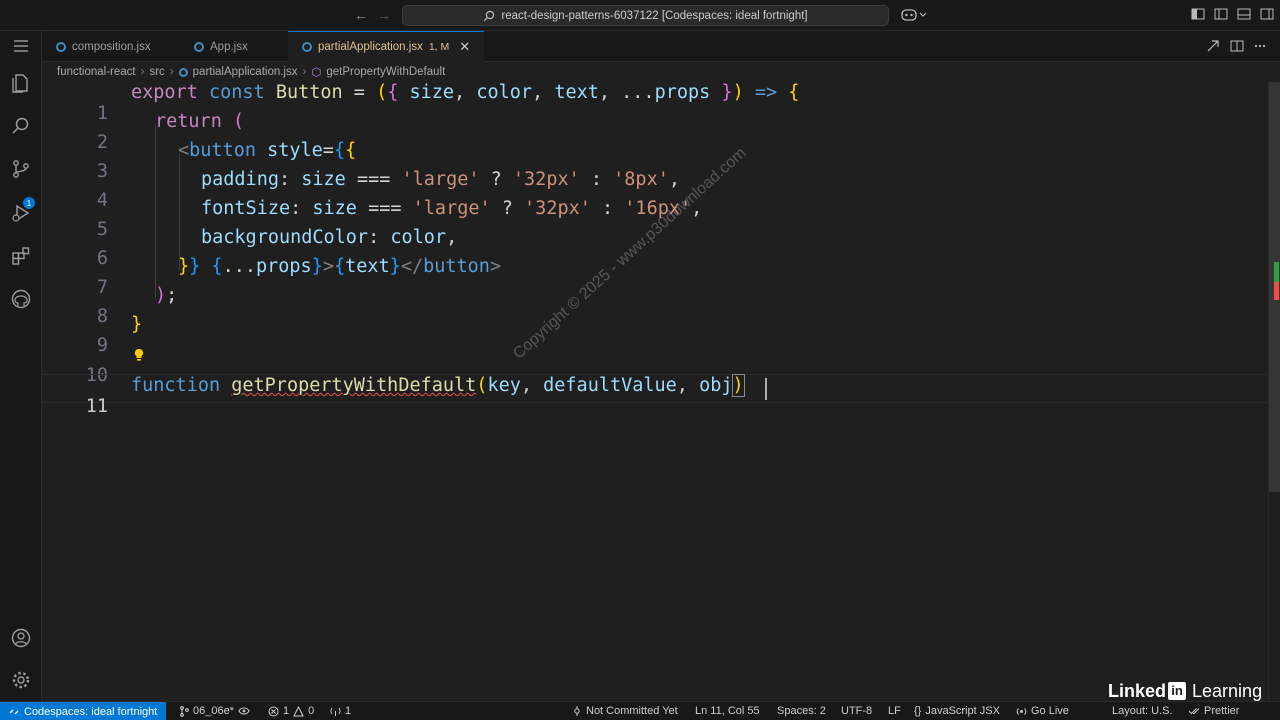  I want to click on toggle-panel-icon, so click(1244, 14).